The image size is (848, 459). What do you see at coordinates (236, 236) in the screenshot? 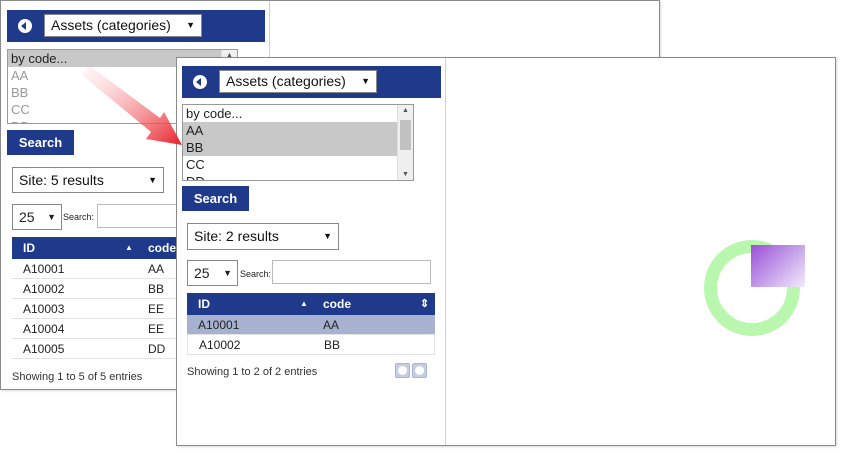
I see `site-select-value: Site: 2 results` at bounding box center [236, 236].